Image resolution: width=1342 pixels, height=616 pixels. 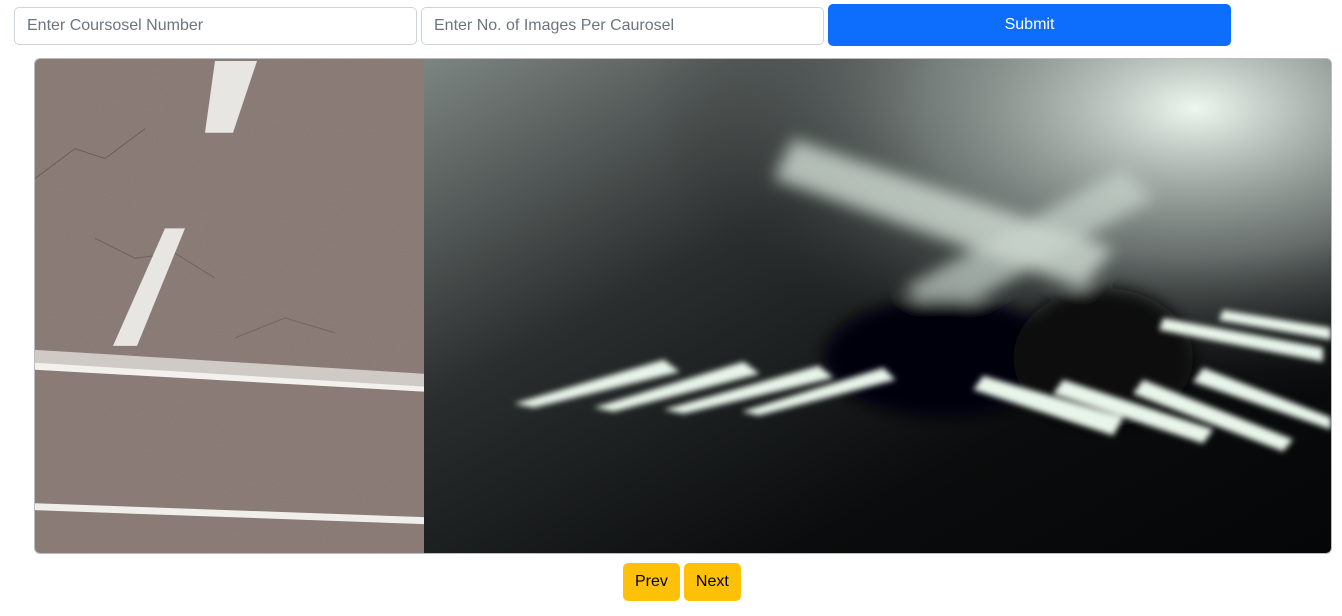 I want to click on submit-button: Submit, so click(x=1029, y=25).